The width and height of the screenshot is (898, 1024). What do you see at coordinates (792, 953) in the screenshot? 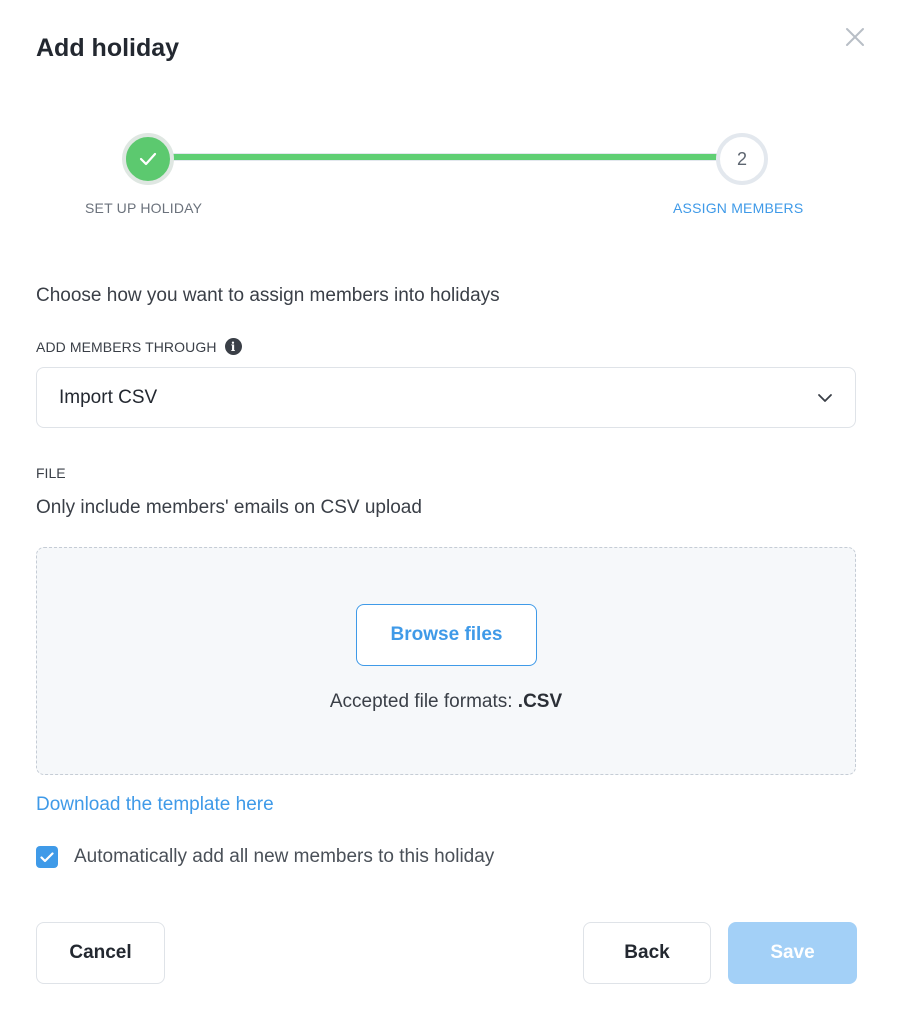
I see `save-button: Save` at bounding box center [792, 953].